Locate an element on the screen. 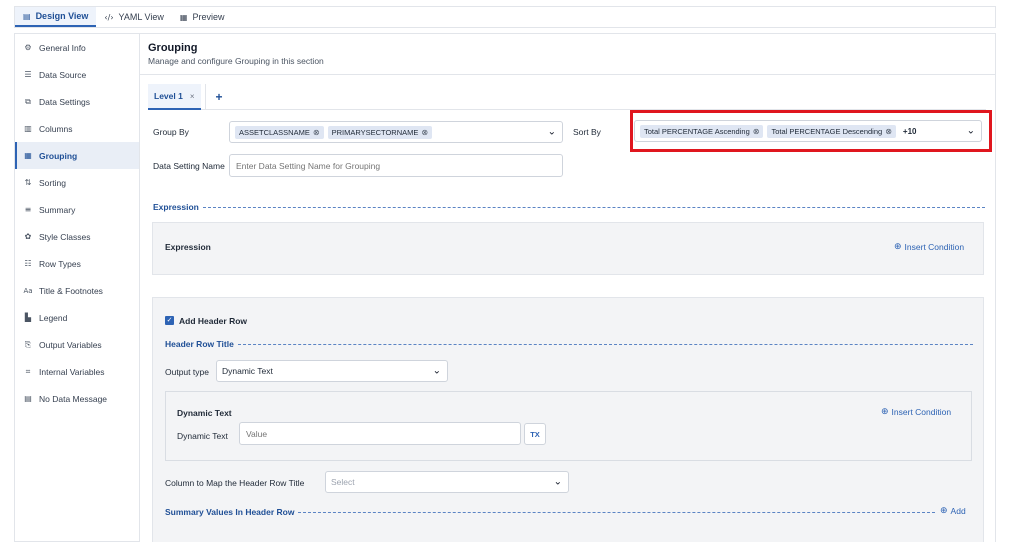 This screenshot has width=1024, height=542. summary-values-section: Summary Values In Header Row is located at coordinates (550, 512).